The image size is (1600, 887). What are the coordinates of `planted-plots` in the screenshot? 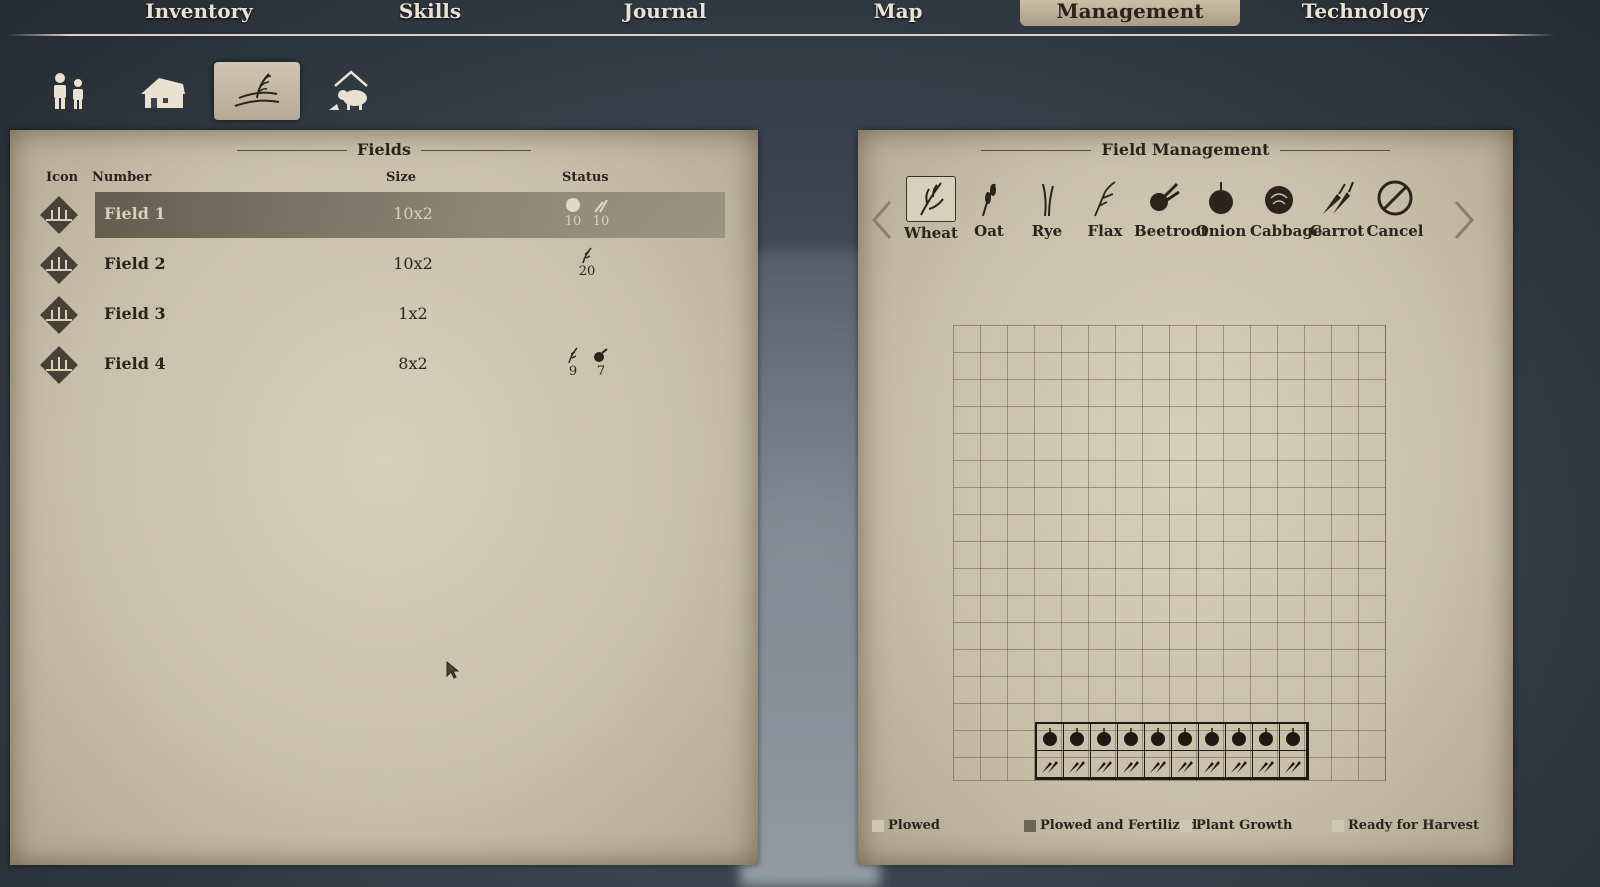 It's located at (1172, 751).